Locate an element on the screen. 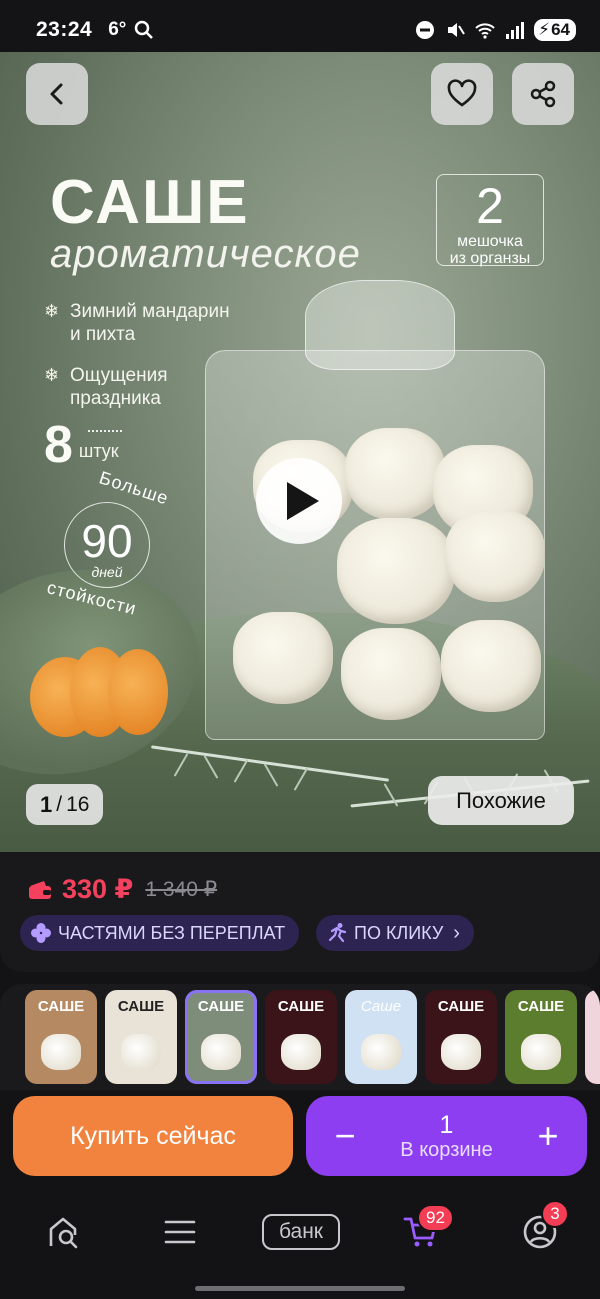  battery-level: 64 is located at coordinates (560, 29).